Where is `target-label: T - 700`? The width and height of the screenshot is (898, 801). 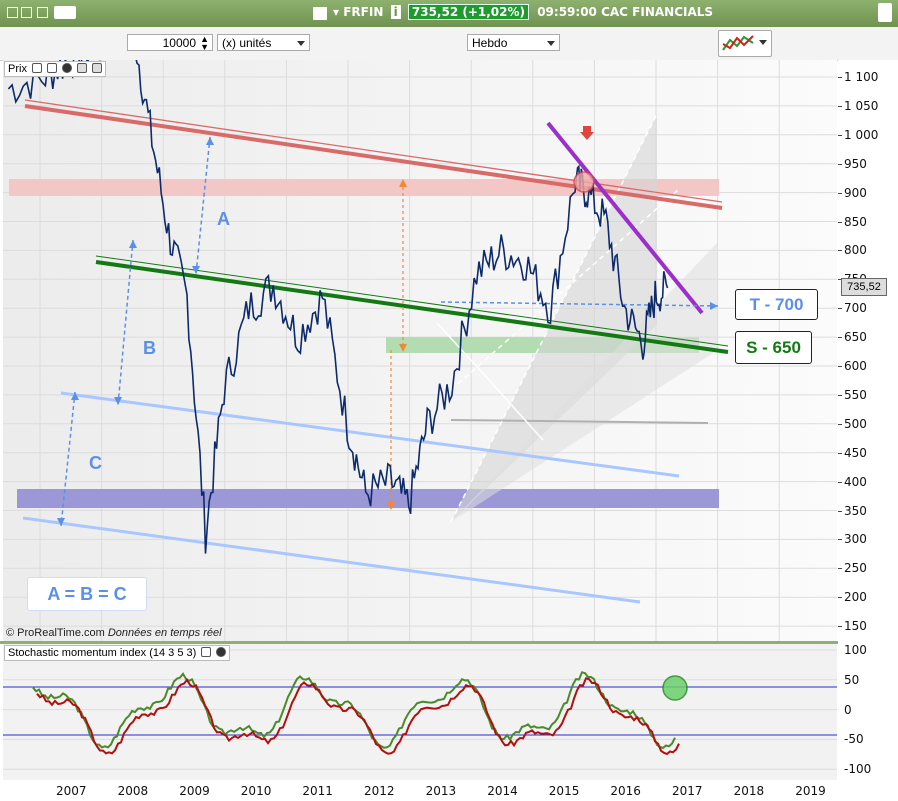
target-label: T - 700 is located at coordinates (776, 304).